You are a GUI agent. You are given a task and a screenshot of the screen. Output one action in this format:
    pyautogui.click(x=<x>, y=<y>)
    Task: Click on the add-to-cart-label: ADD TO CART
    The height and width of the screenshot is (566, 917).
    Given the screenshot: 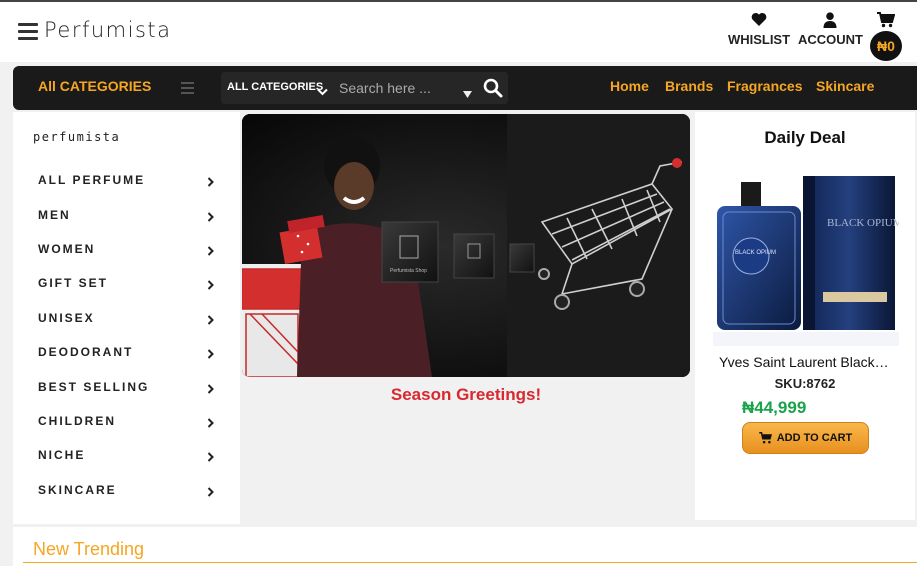 What is the action you would take?
    pyautogui.click(x=814, y=438)
    